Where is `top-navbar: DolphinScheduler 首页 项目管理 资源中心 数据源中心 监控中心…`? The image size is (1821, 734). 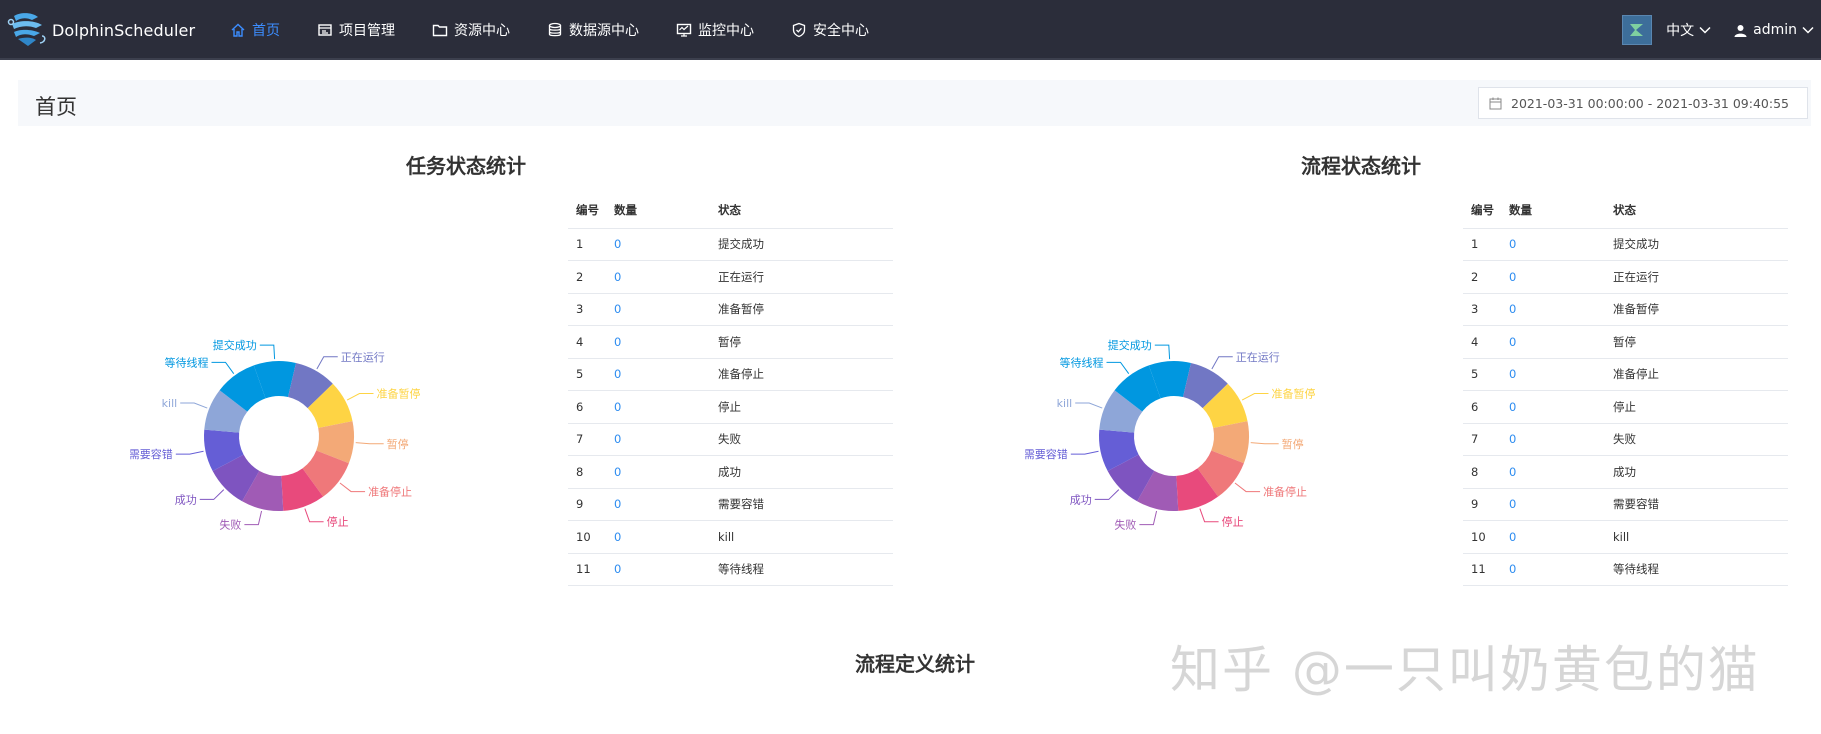 top-navbar: DolphinScheduler 首页 项目管理 资源中心 数据源中心 监控中心… is located at coordinates (910, 30).